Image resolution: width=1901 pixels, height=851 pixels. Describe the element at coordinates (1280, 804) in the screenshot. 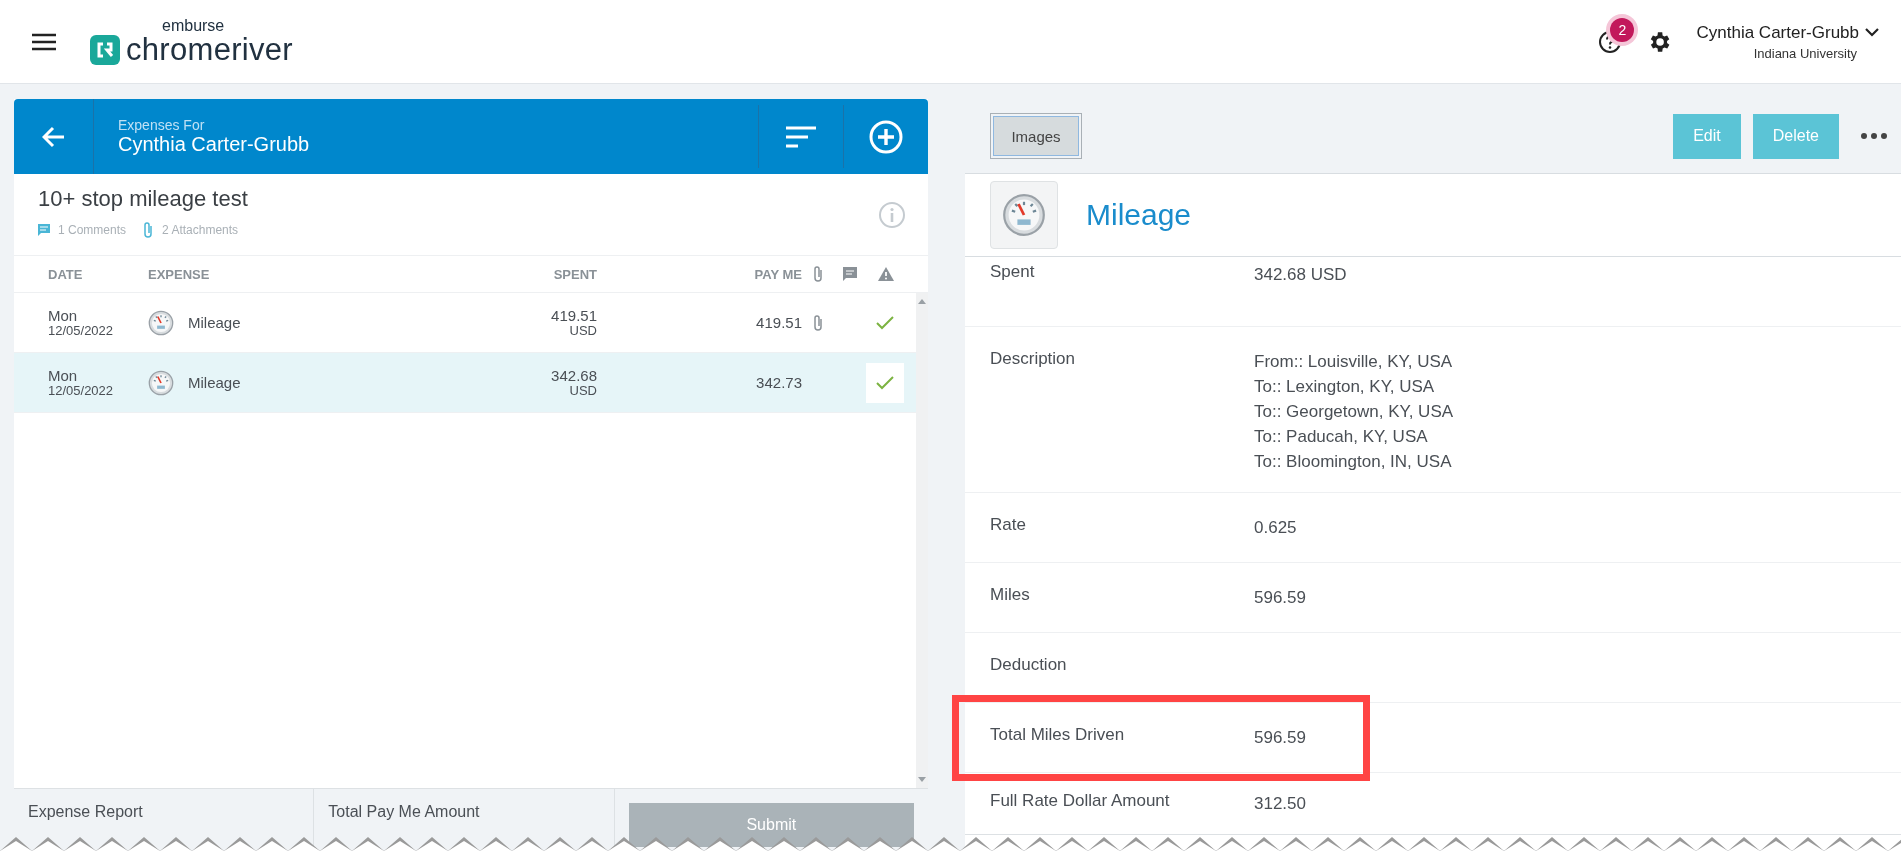

I see `field-value: 312.50` at that location.